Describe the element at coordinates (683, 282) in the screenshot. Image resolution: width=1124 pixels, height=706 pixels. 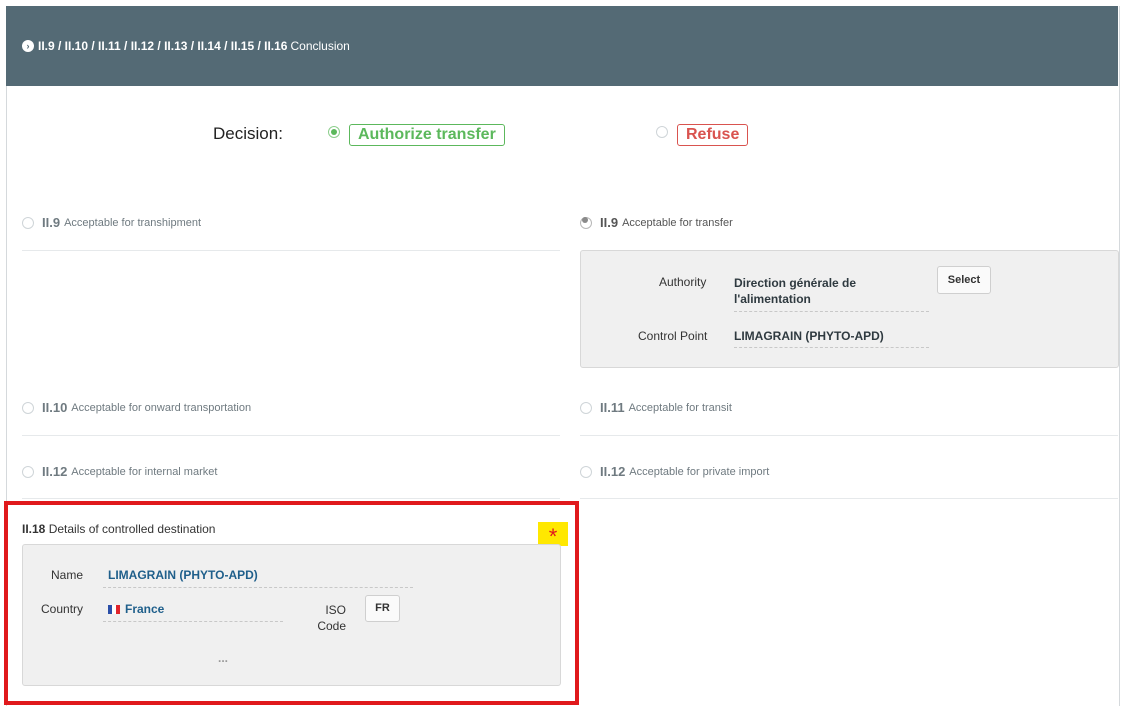
I see `authority-label: Authority` at that location.